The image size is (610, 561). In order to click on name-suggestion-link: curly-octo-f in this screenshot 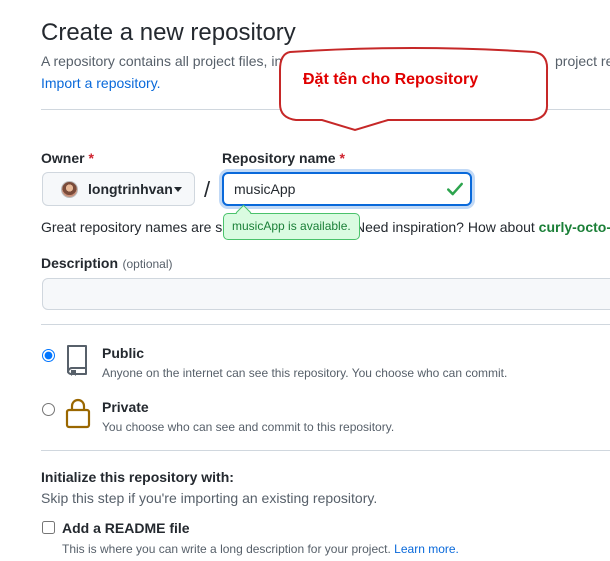, I will do `click(574, 227)`.